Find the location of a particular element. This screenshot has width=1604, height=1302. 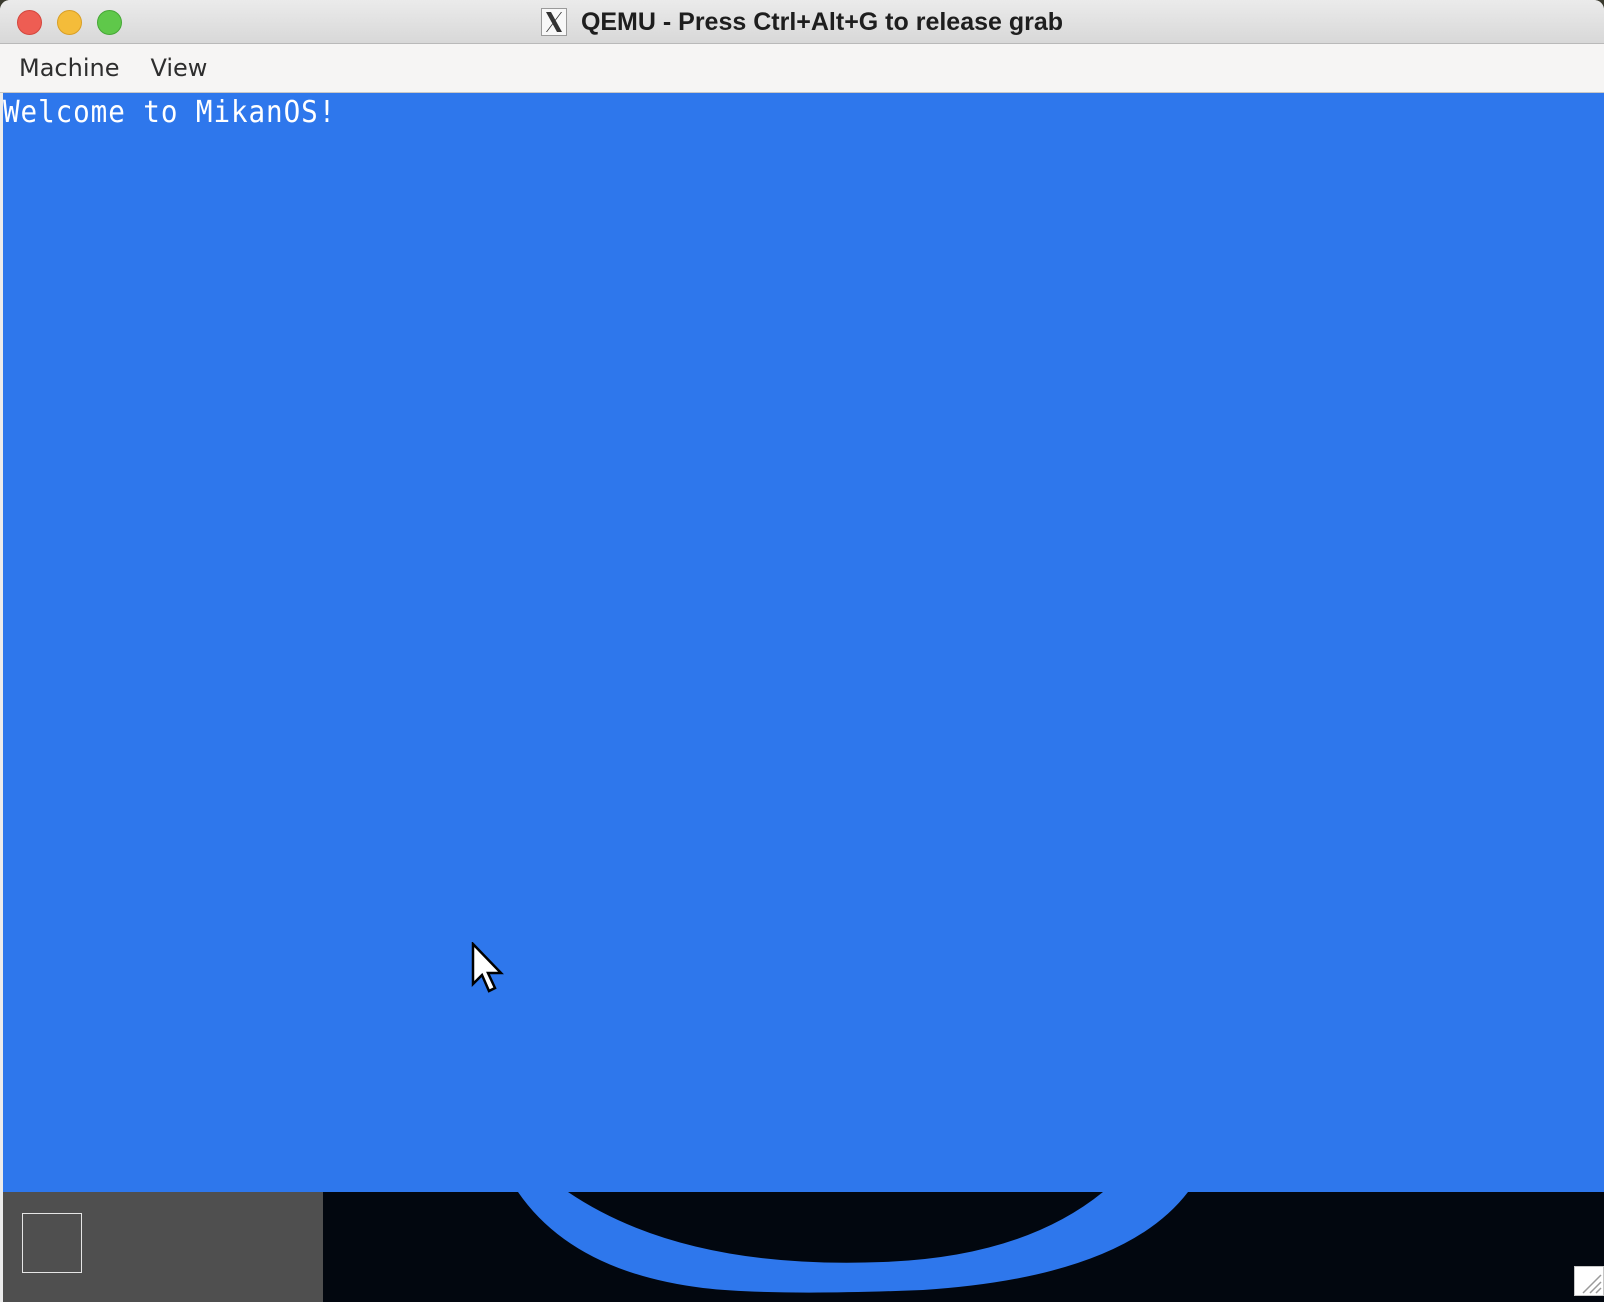

menu-bar: Machine View is located at coordinates (802, 68).